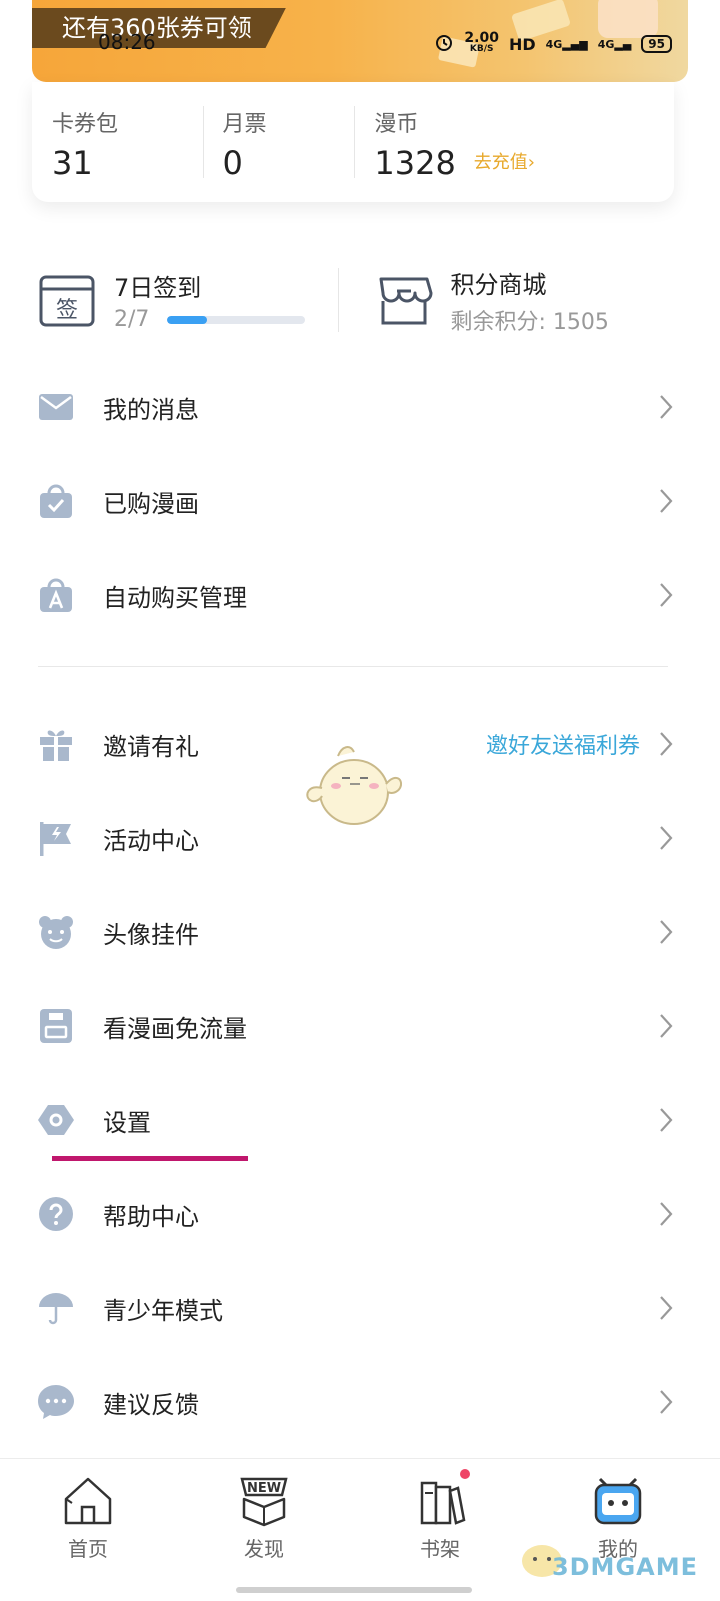  I want to click on tab-bookshelf: 书架, so click(440, 1515).